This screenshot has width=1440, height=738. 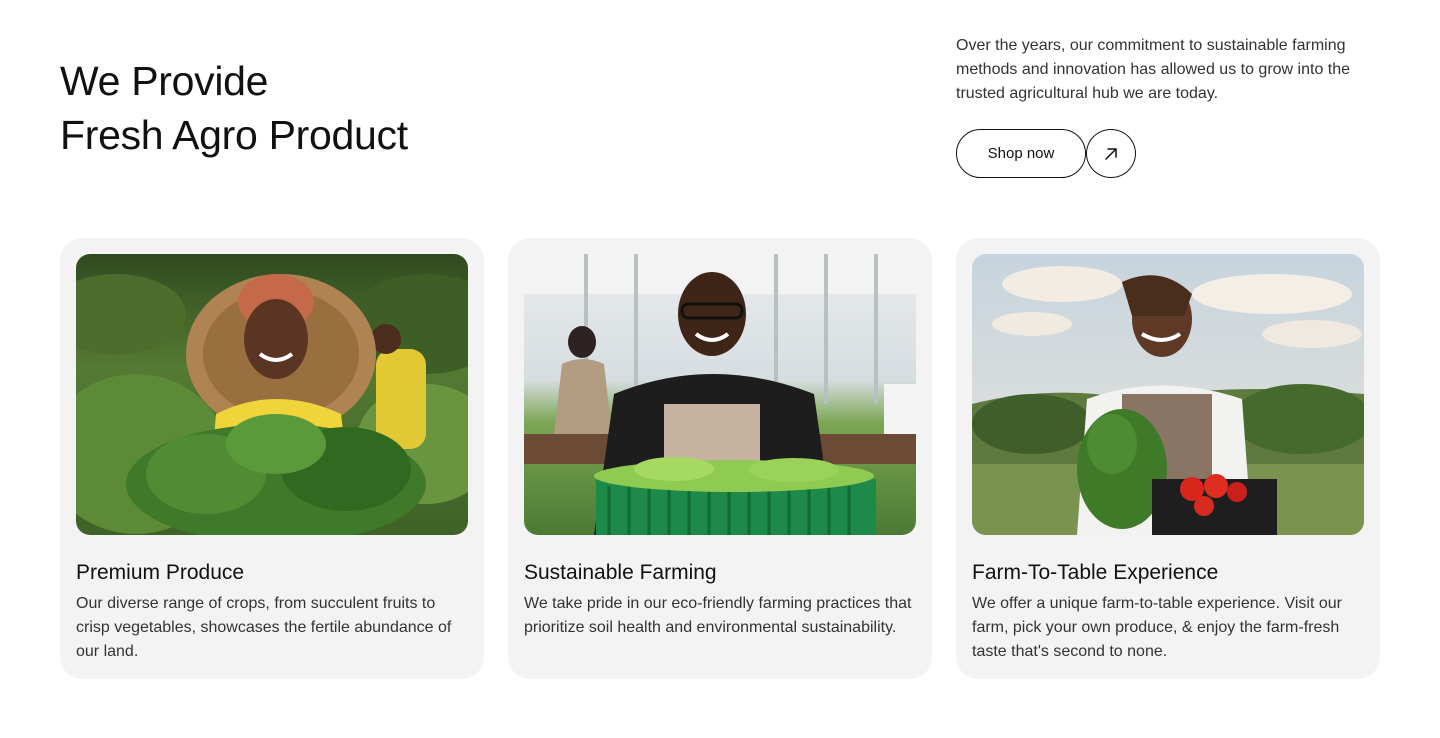 What do you see at coordinates (160, 572) in the screenshot?
I see `card-title: Premium Produce` at bounding box center [160, 572].